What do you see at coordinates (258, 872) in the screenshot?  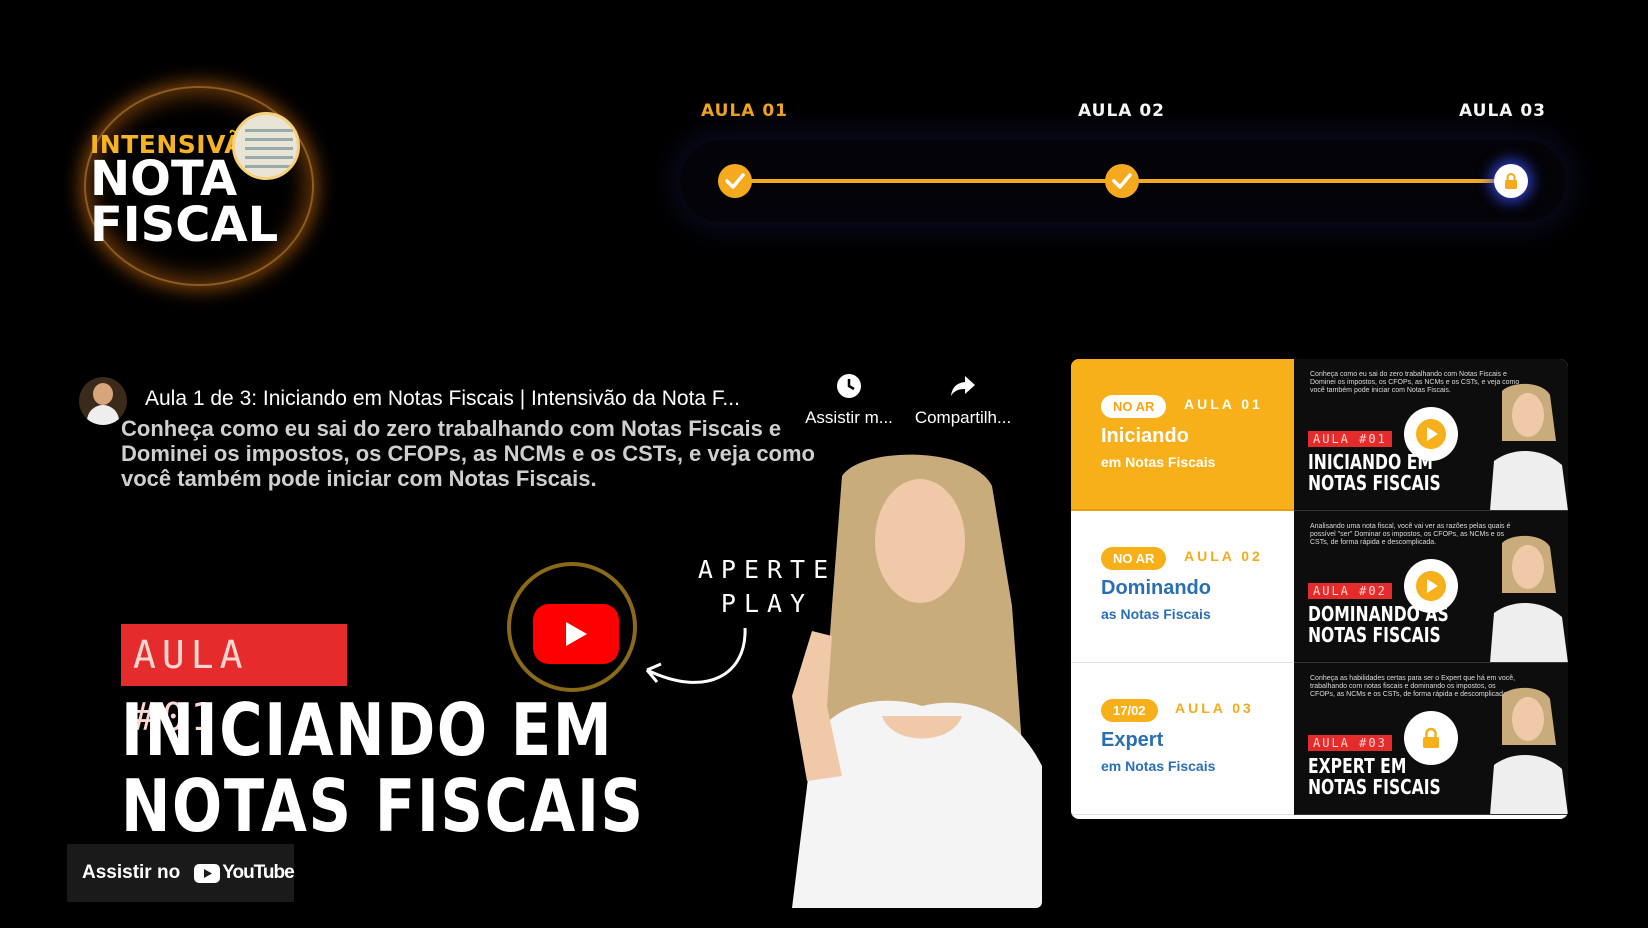 I see `youtube-wordmark: YouTube` at bounding box center [258, 872].